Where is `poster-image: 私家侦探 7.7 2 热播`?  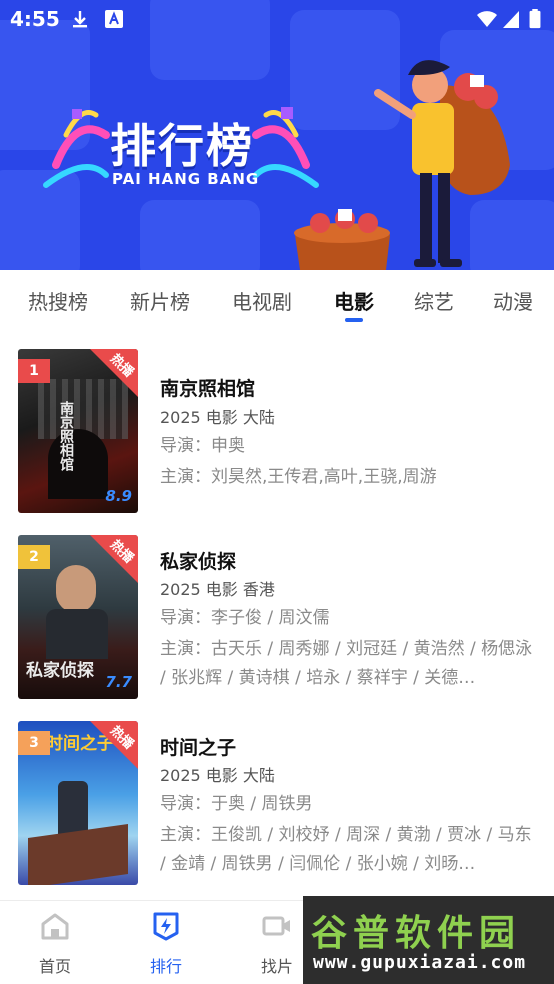
poster-image: 私家侦探 7.7 2 热播 is located at coordinates (78, 617).